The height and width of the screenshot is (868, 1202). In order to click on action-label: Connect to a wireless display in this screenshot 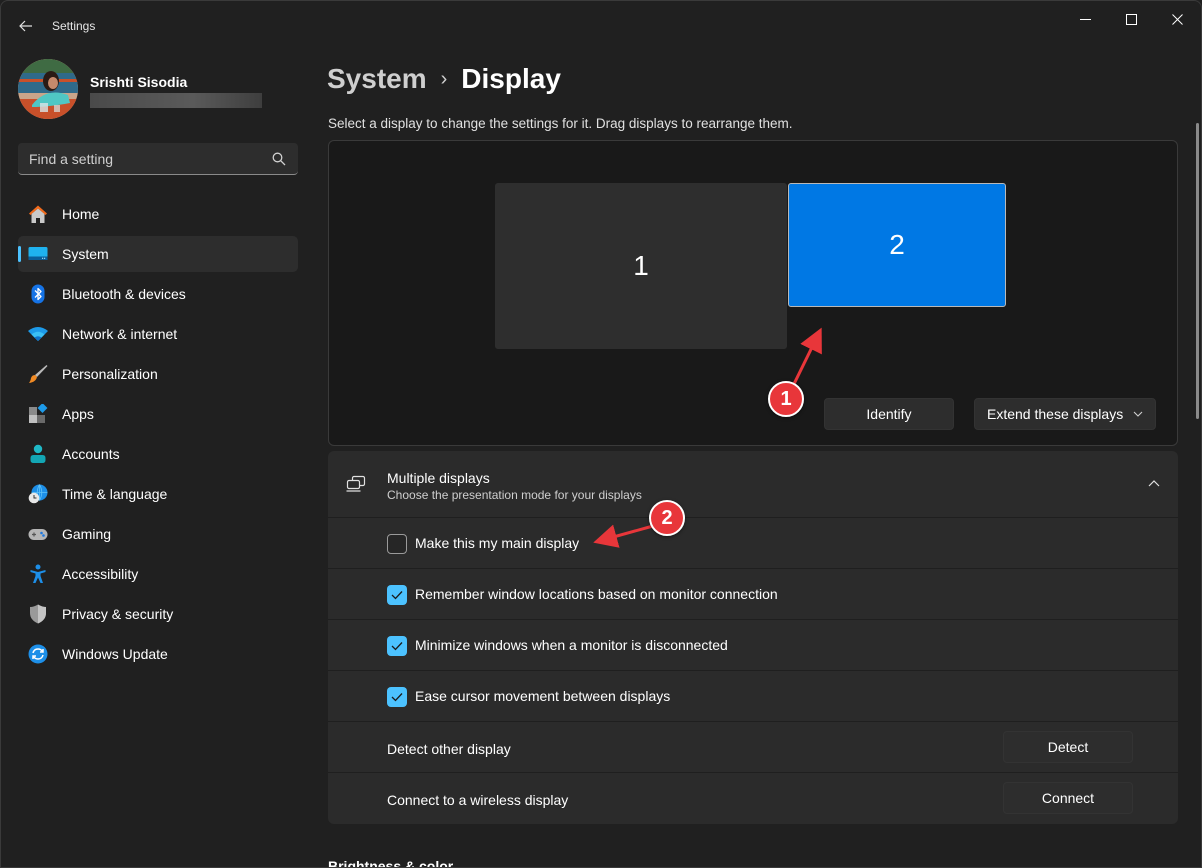, I will do `click(478, 800)`.